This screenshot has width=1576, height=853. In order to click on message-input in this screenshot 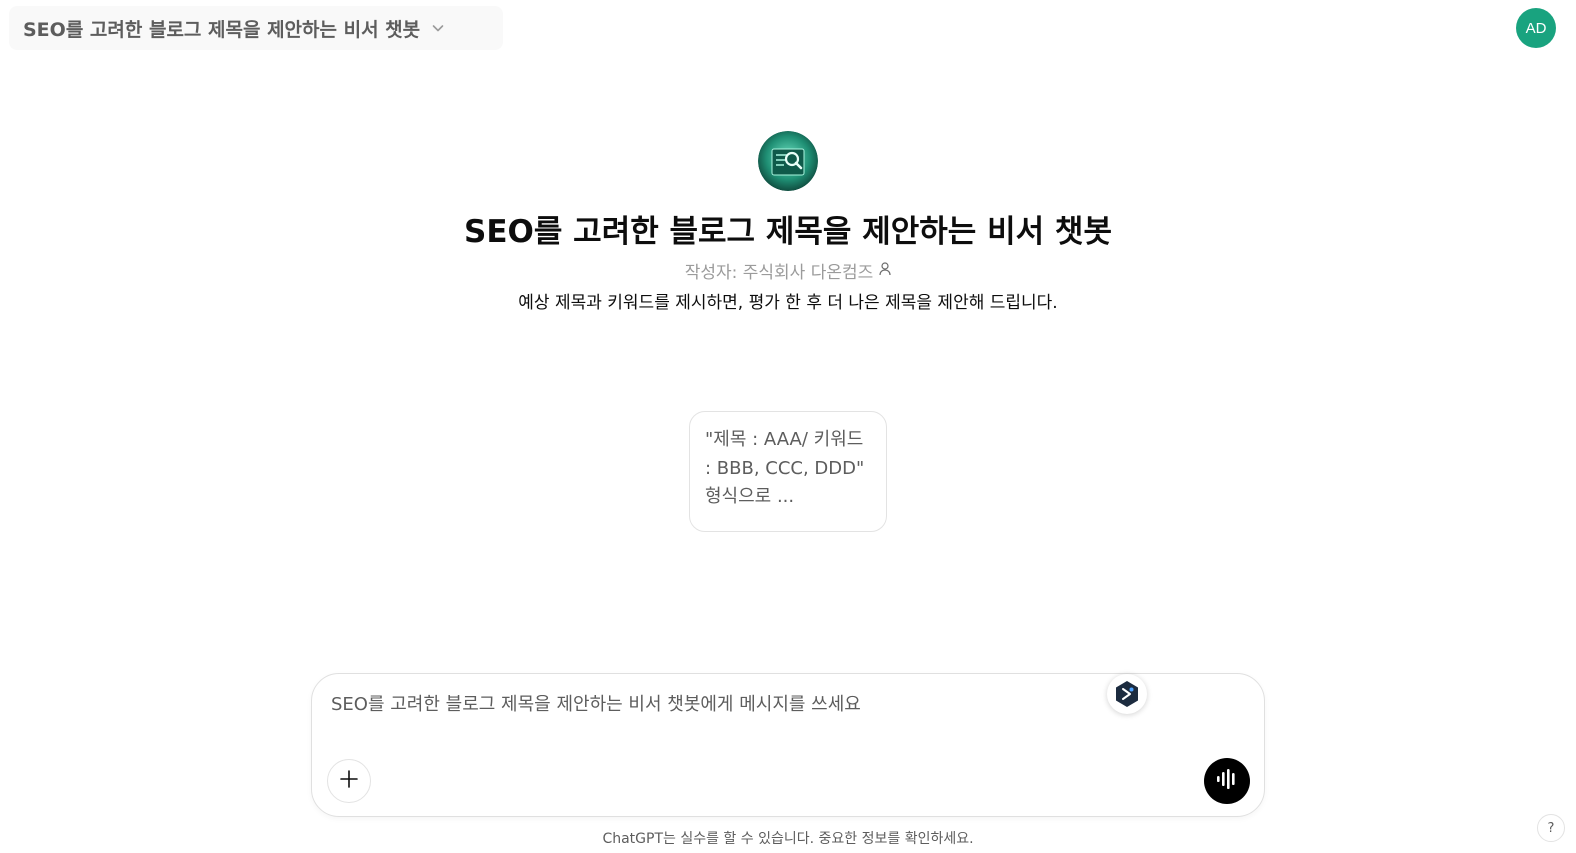, I will do `click(711, 704)`.